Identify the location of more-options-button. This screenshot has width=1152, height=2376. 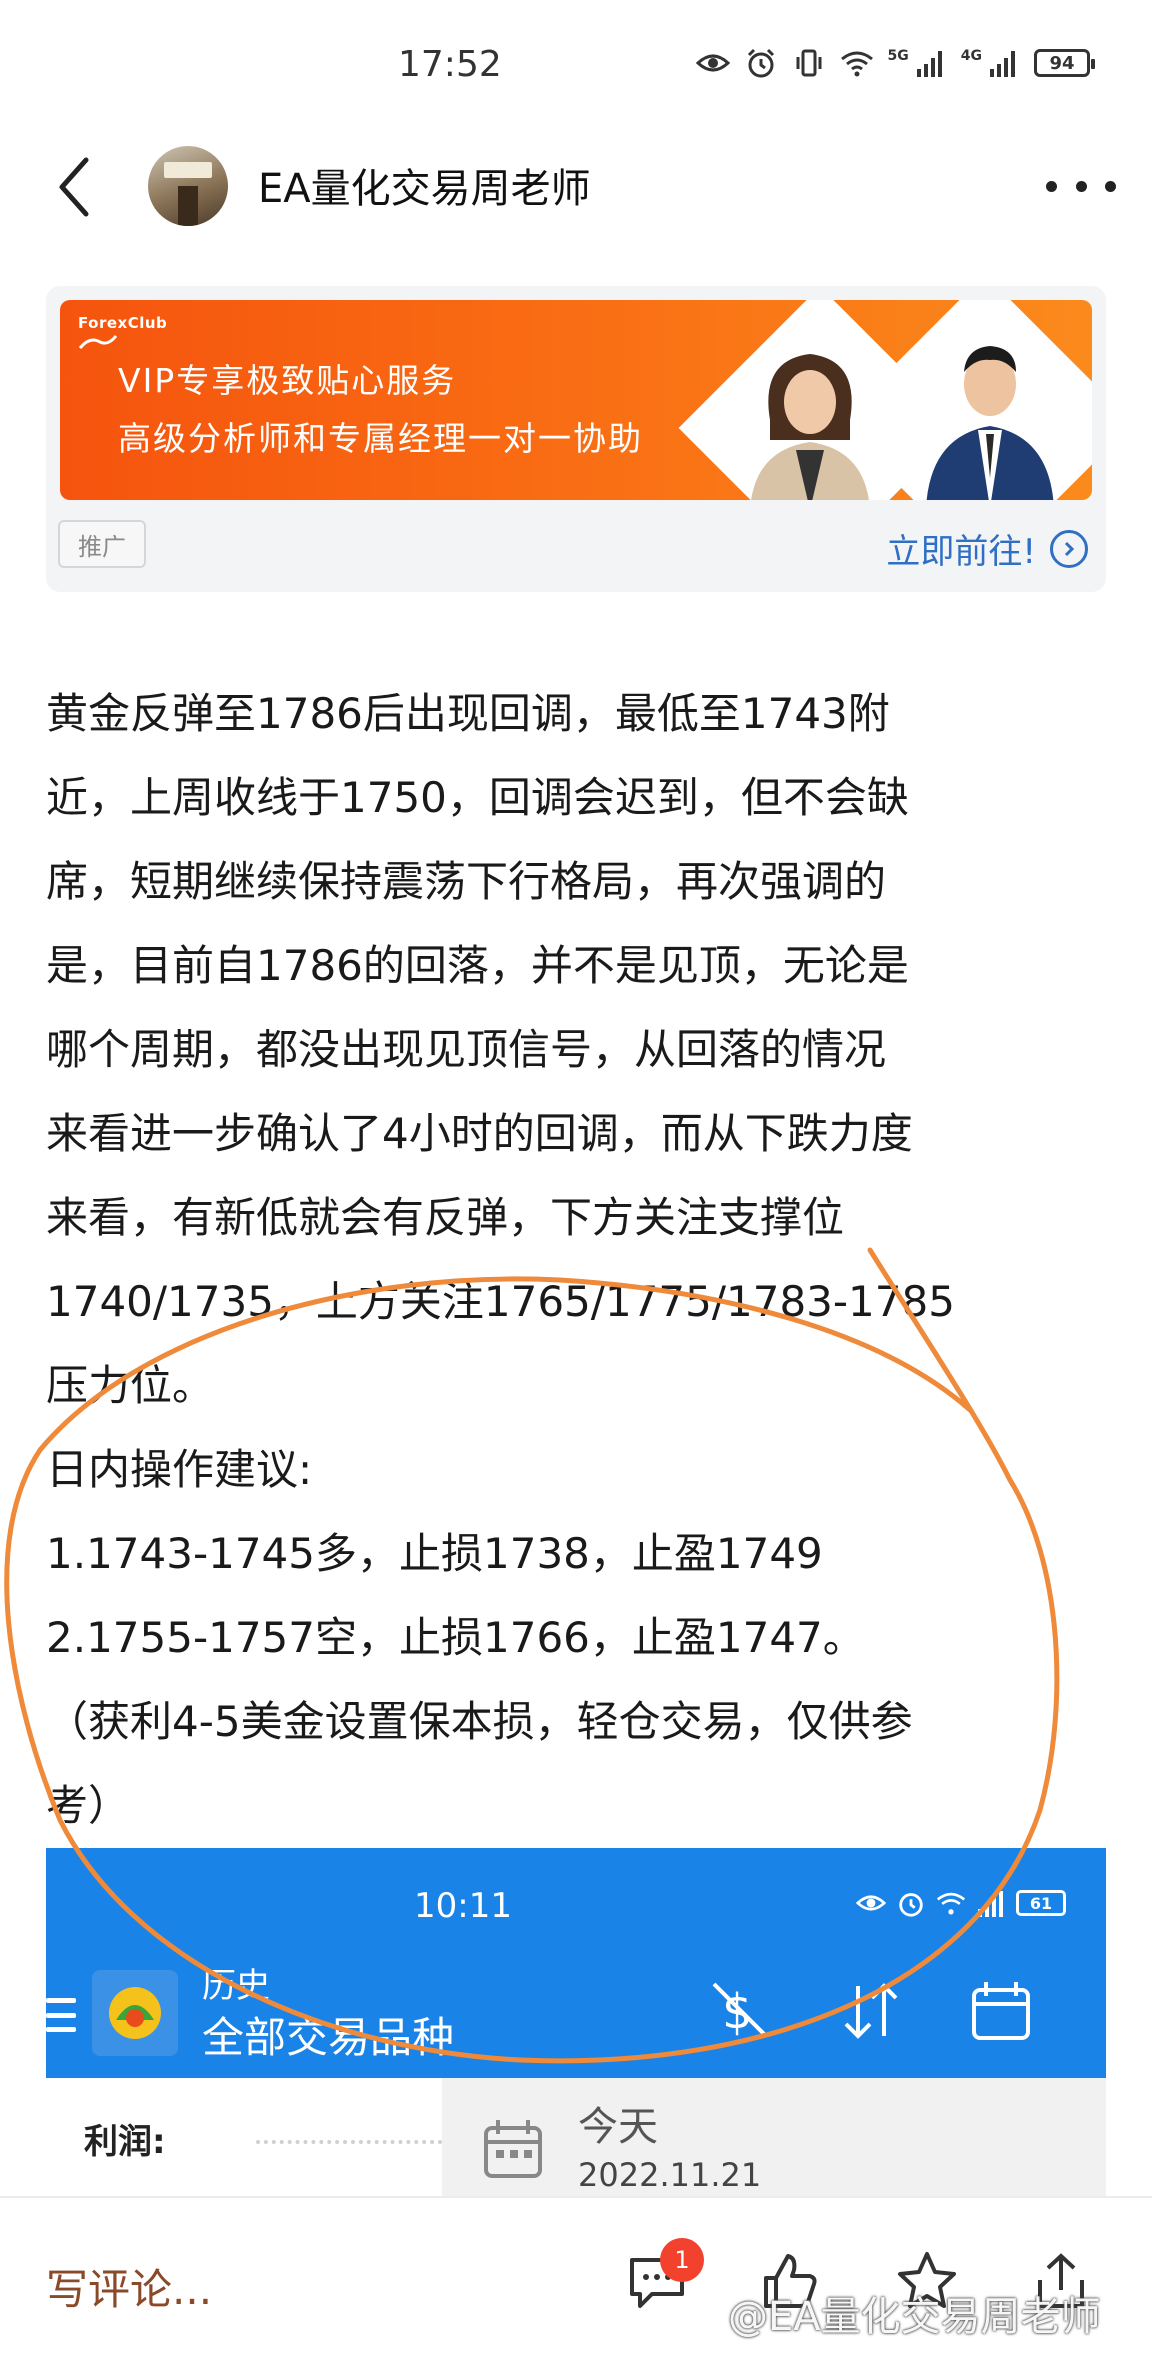
(1081, 186).